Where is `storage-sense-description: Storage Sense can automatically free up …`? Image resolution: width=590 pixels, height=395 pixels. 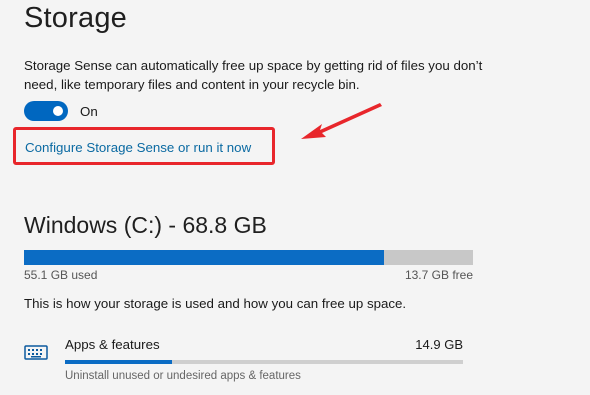 storage-sense-description: Storage Sense can automatically free up … is located at coordinates (253, 75).